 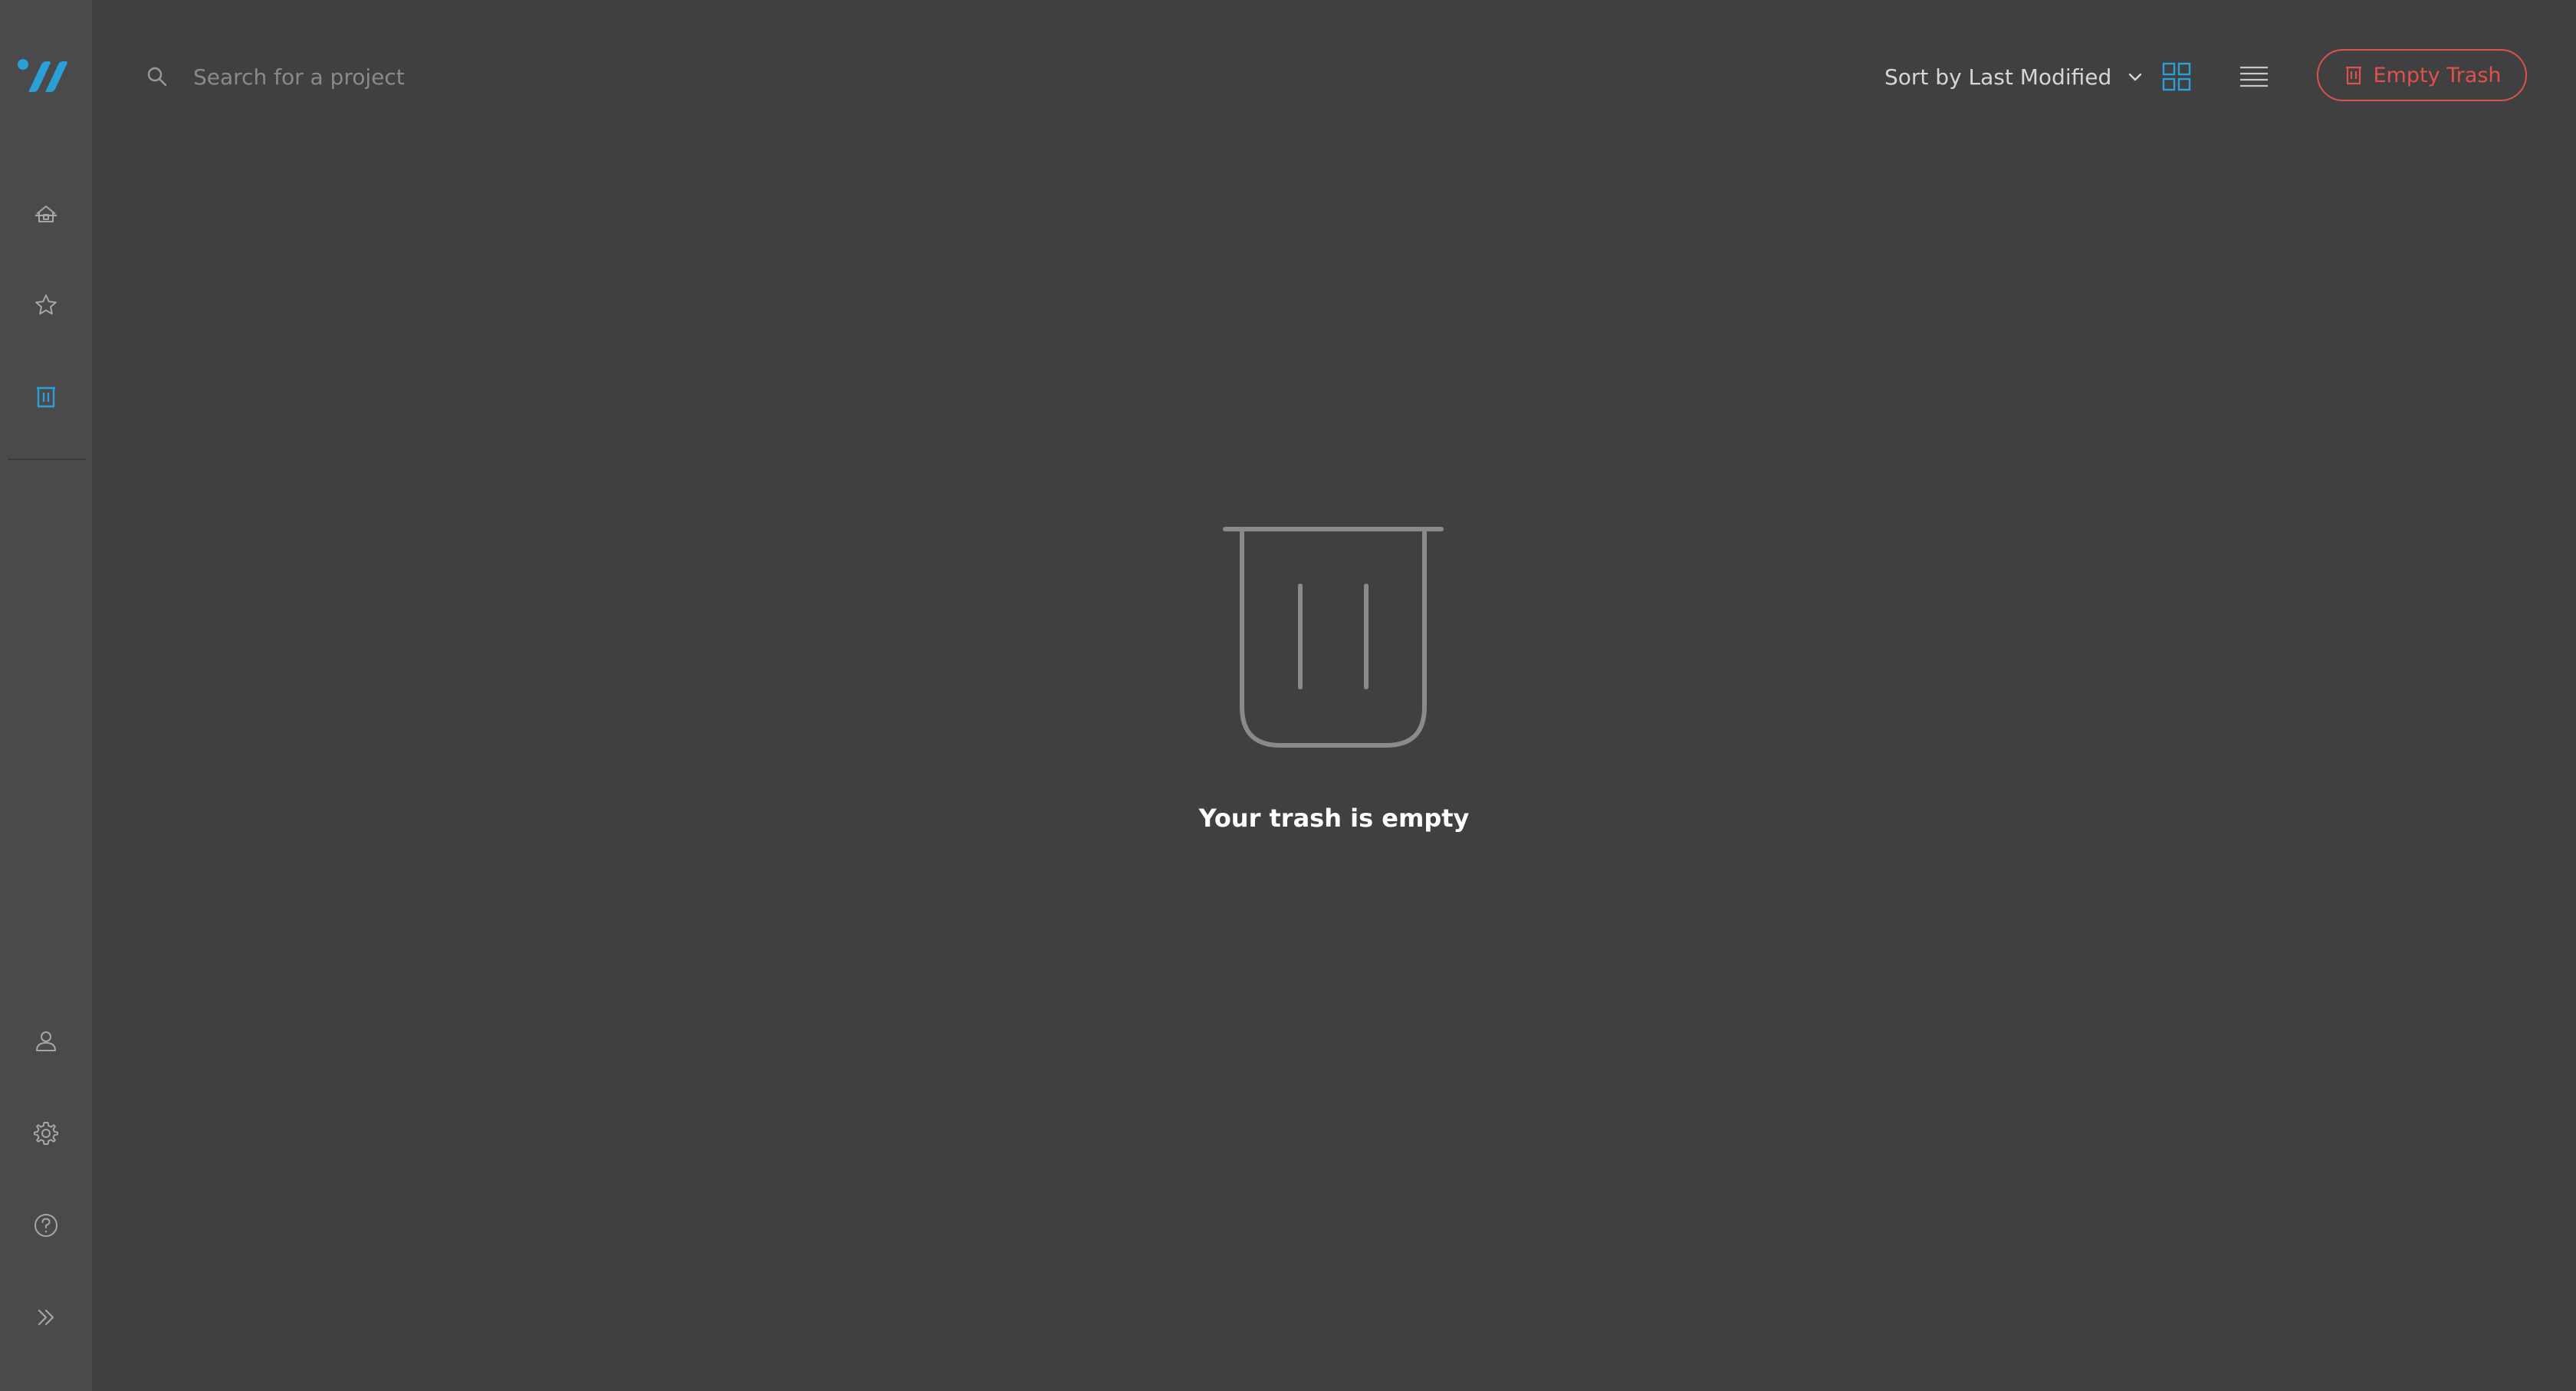 I want to click on star-icon, so click(x=46, y=304).